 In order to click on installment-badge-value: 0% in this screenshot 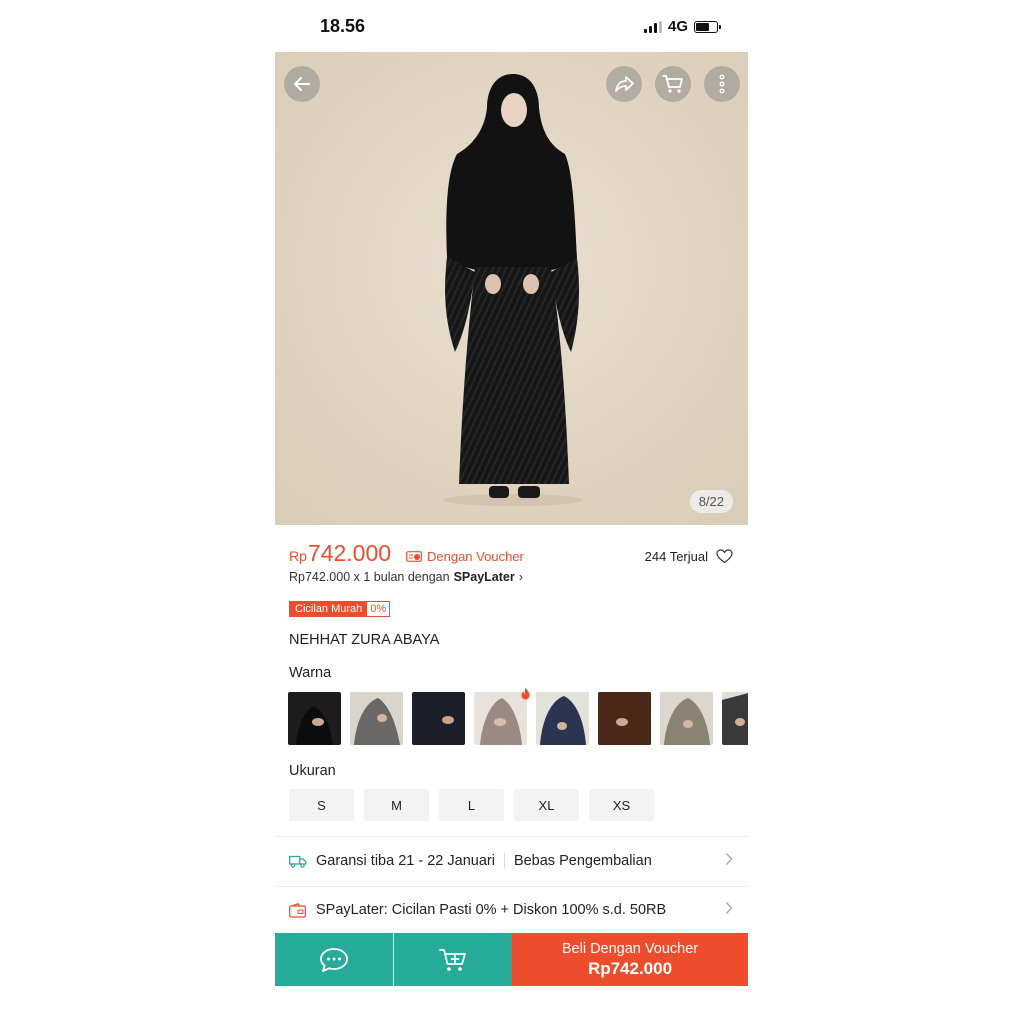, I will do `click(378, 609)`.